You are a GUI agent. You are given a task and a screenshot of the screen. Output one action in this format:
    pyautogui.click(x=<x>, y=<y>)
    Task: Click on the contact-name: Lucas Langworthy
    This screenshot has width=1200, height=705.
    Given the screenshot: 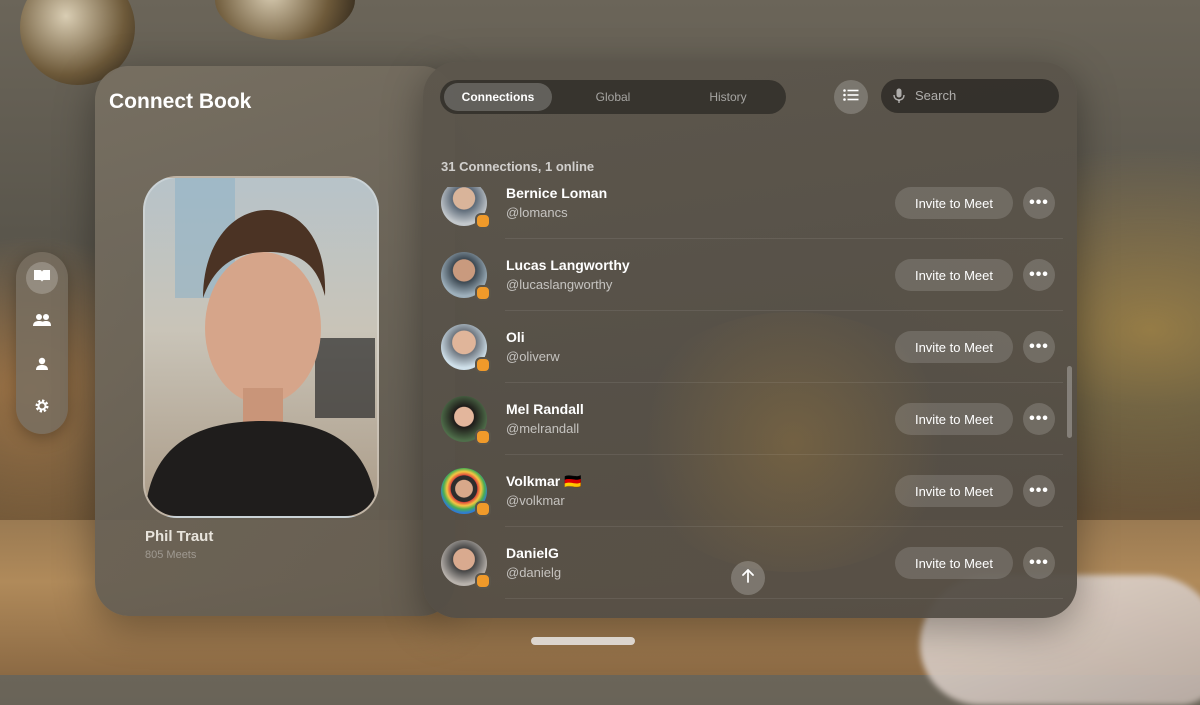 What is the action you would take?
    pyautogui.click(x=568, y=265)
    